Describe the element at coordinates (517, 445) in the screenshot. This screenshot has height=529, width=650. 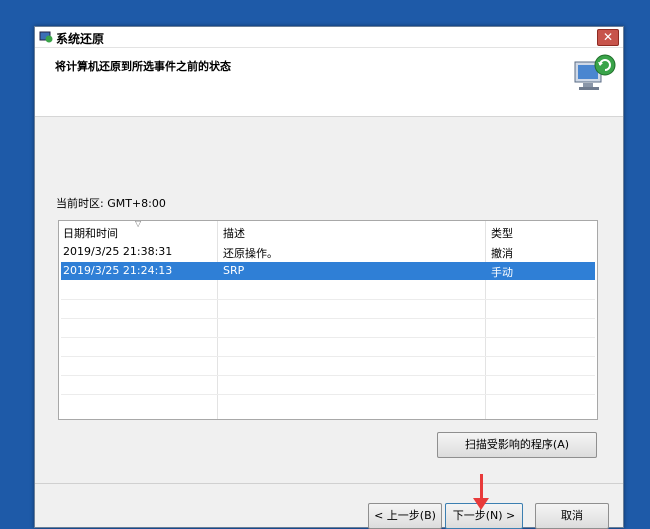
I see `scan-affected-programs-button: 扫描受影响的程序(A)` at that location.